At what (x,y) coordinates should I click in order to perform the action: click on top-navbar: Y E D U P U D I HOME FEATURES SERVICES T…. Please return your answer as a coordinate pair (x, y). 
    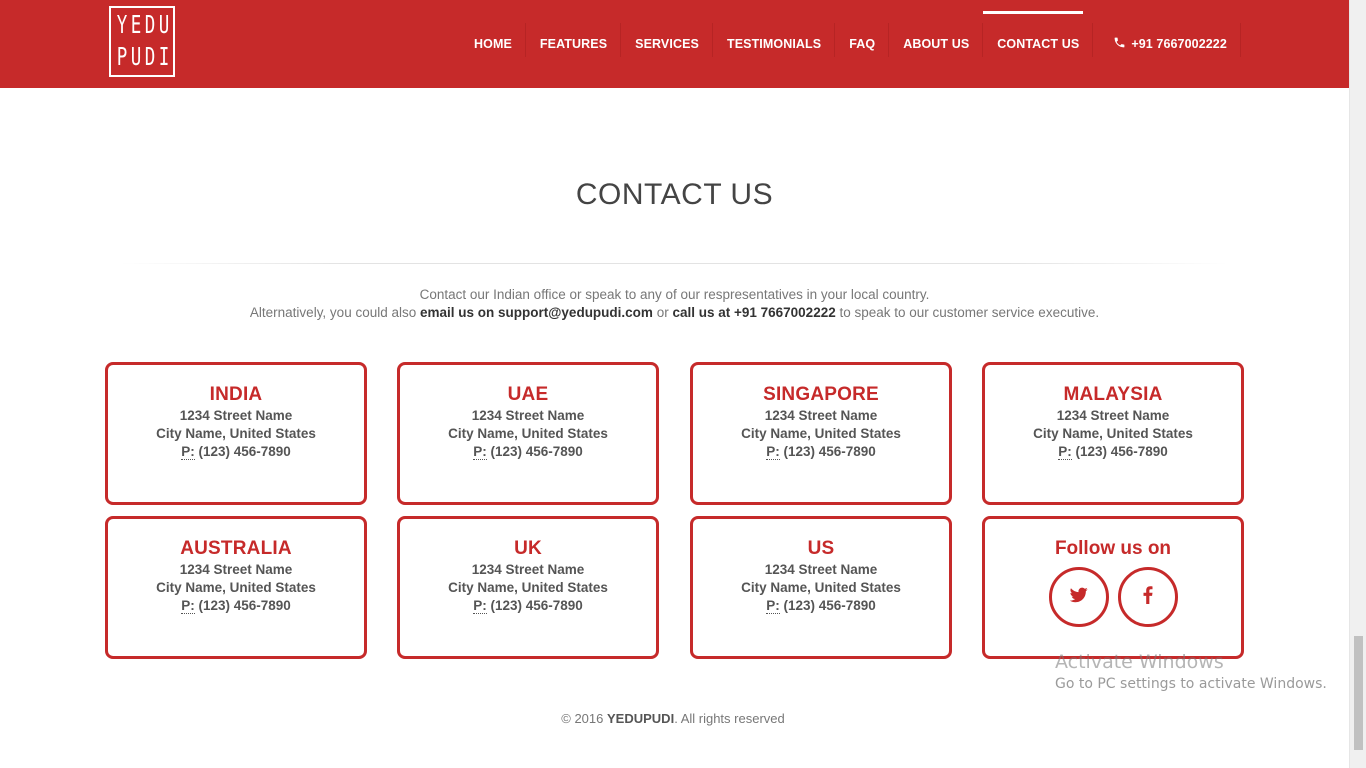
    Looking at the image, I should click on (674, 44).